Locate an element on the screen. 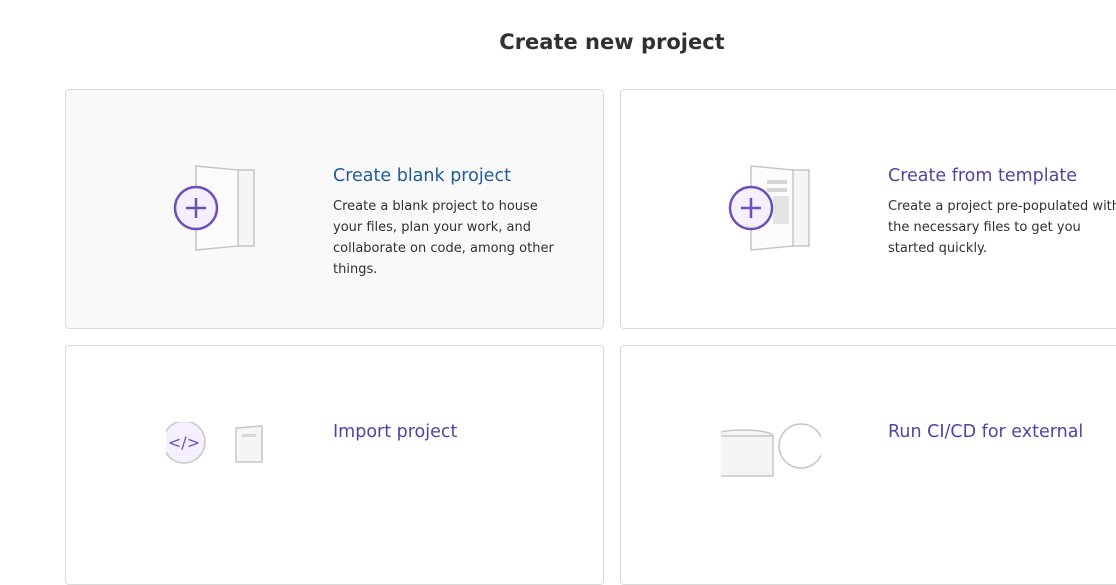  ci-cd-external-icon is located at coordinates (771, 450).